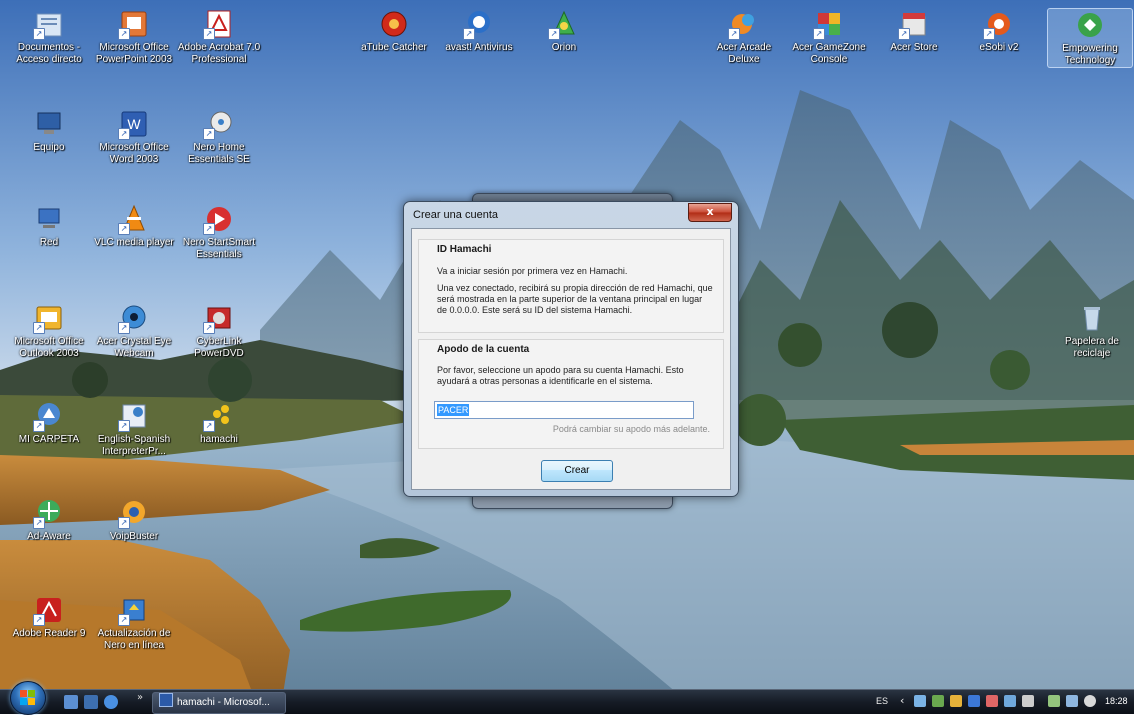 The width and height of the screenshot is (1134, 715). I want to click on desktop-icon-empowering: Empowering Technology, so click(1090, 38).